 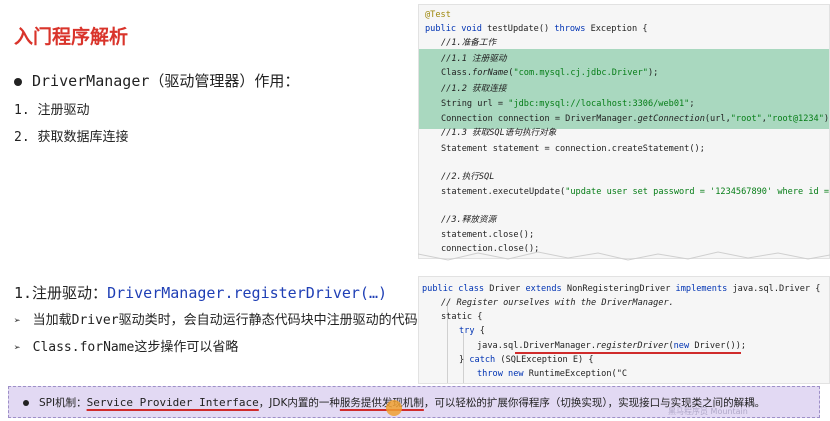 What do you see at coordinates (71, 37) in the screenshot?
I see `page-title: 入门程序解析` at bounding box center [71, 37].